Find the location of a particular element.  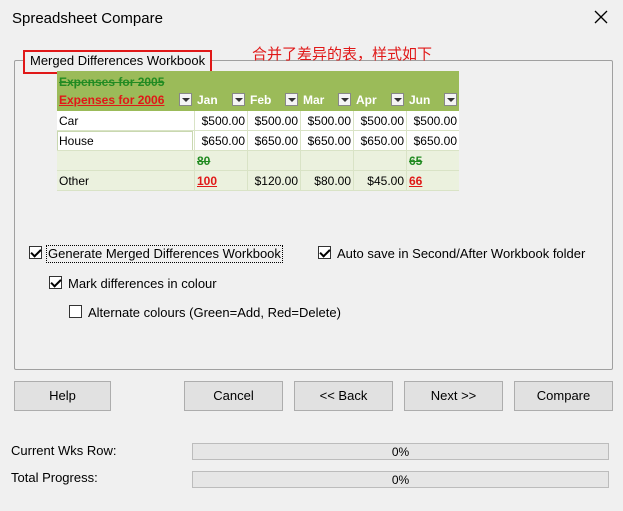

new-value-jun: 66 is located at coordinates (416, 181).